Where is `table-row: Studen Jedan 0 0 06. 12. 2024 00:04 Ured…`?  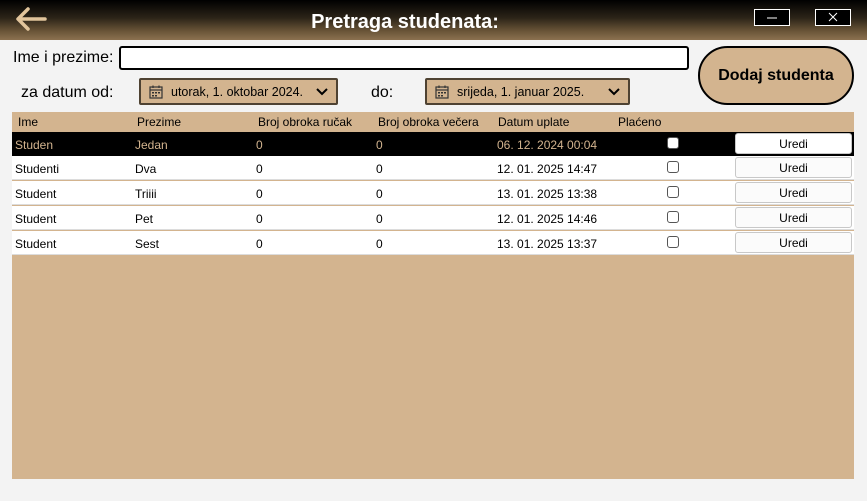 table-row: Studen Jedan 0 0 06. 12. 2024 00:04 Ured… is located at coordinates (433, 144).